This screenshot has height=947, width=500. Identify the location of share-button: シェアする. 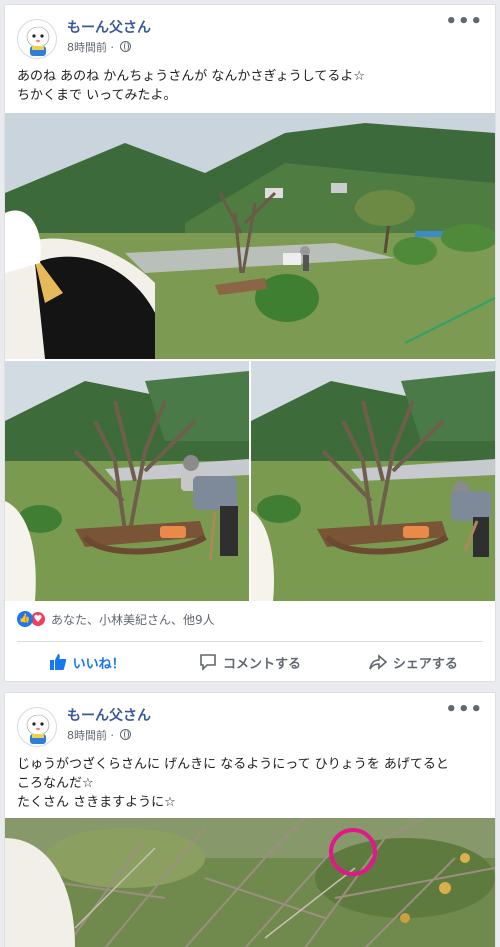
(413, 662).